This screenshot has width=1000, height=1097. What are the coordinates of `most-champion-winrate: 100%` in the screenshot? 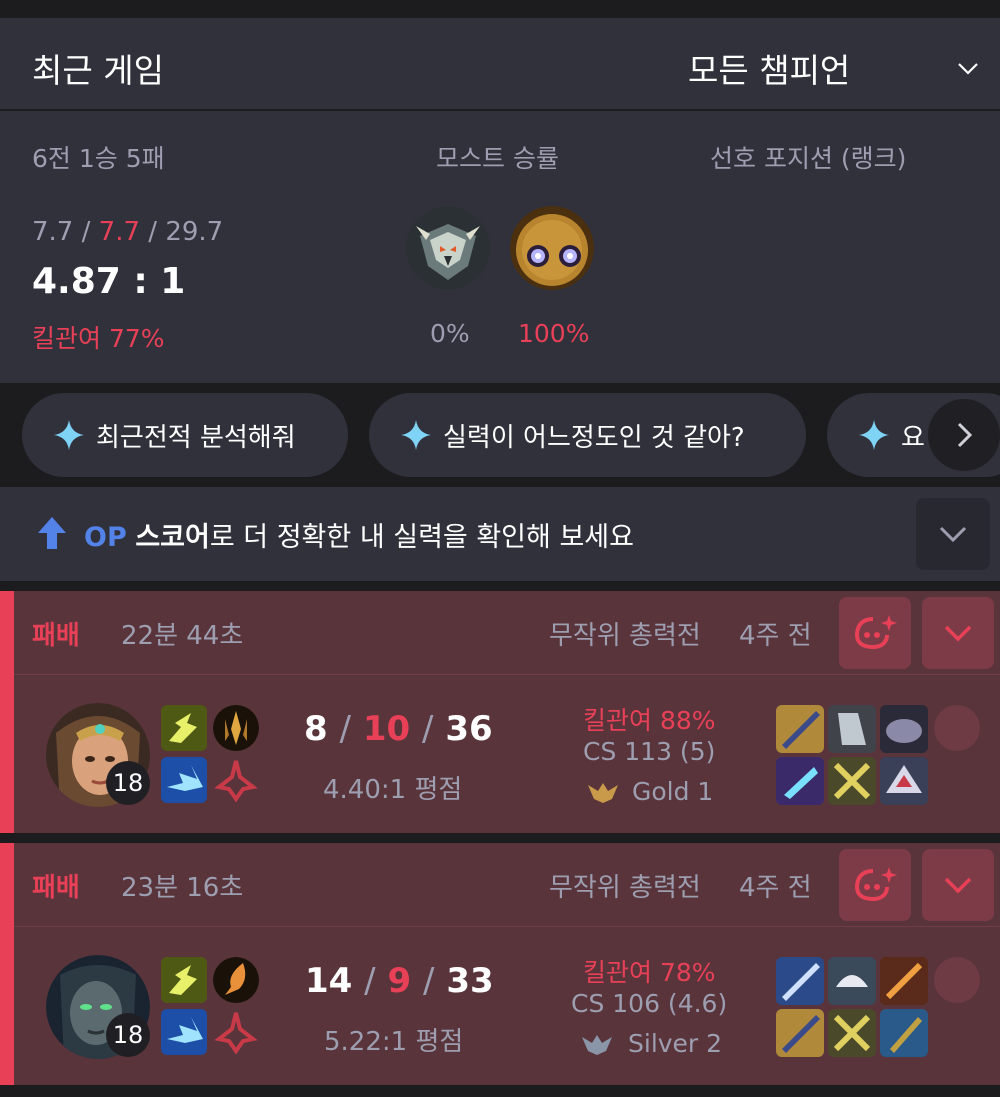 It's located at (554, 333).